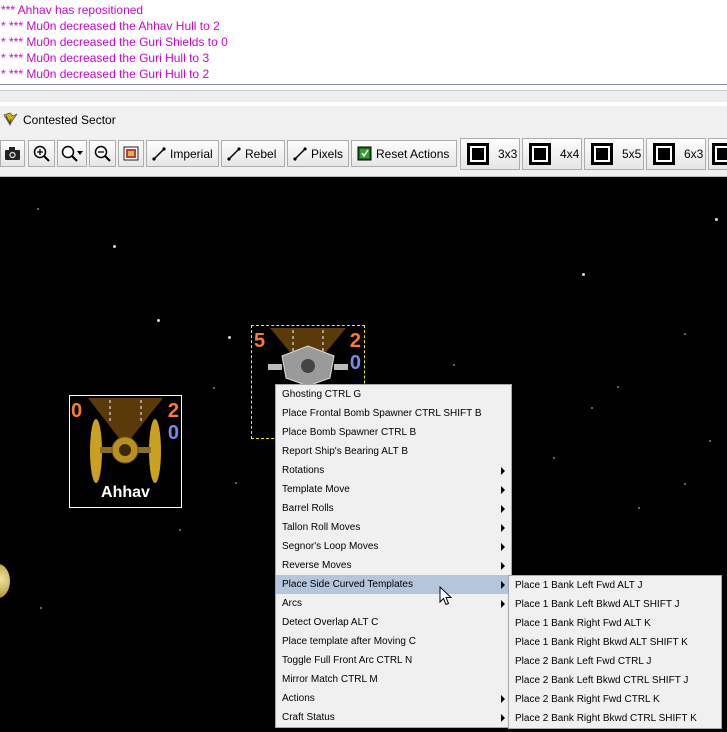 This screenshot has width=727, height=732. What do you see at coordinates (393, 527) in the screenshot?
I see `menu-item-tallon-roll-moves: Tallon Roll Moves` at bounding box center [393, 527].